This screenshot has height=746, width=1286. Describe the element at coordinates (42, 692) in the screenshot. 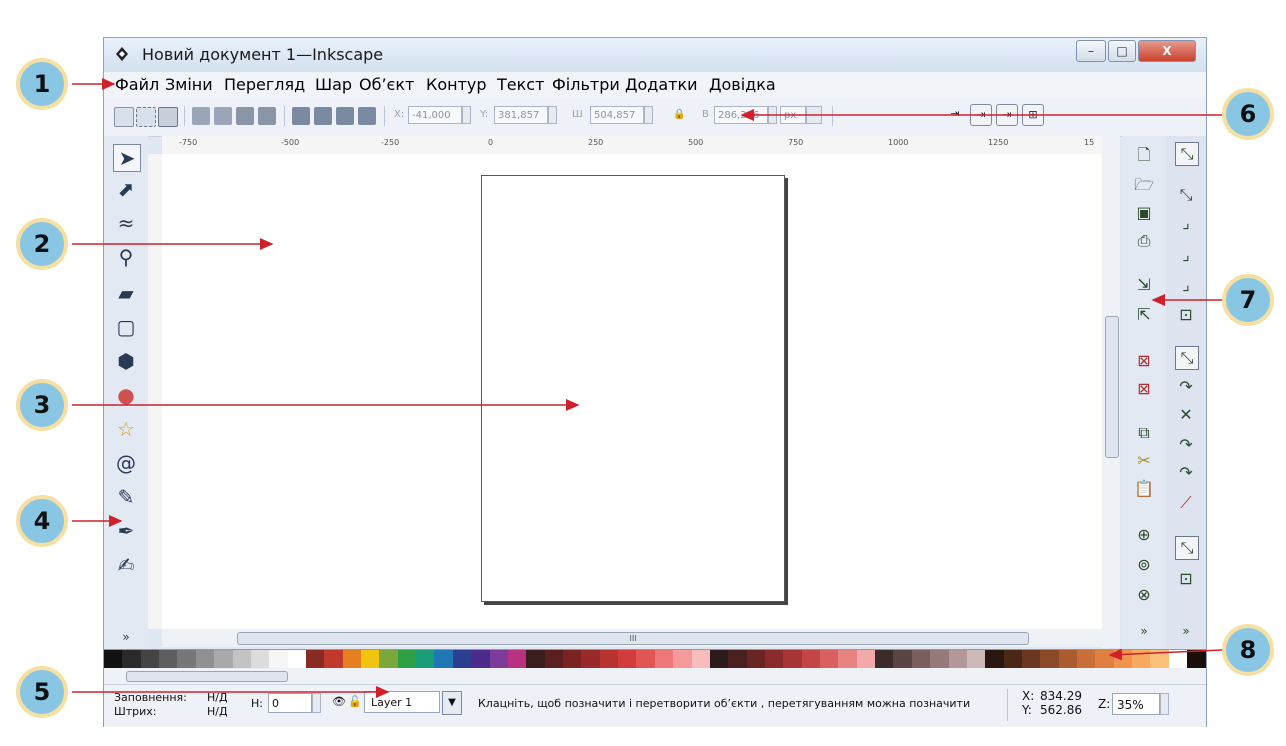

I see `callout-5: 5` at that location.